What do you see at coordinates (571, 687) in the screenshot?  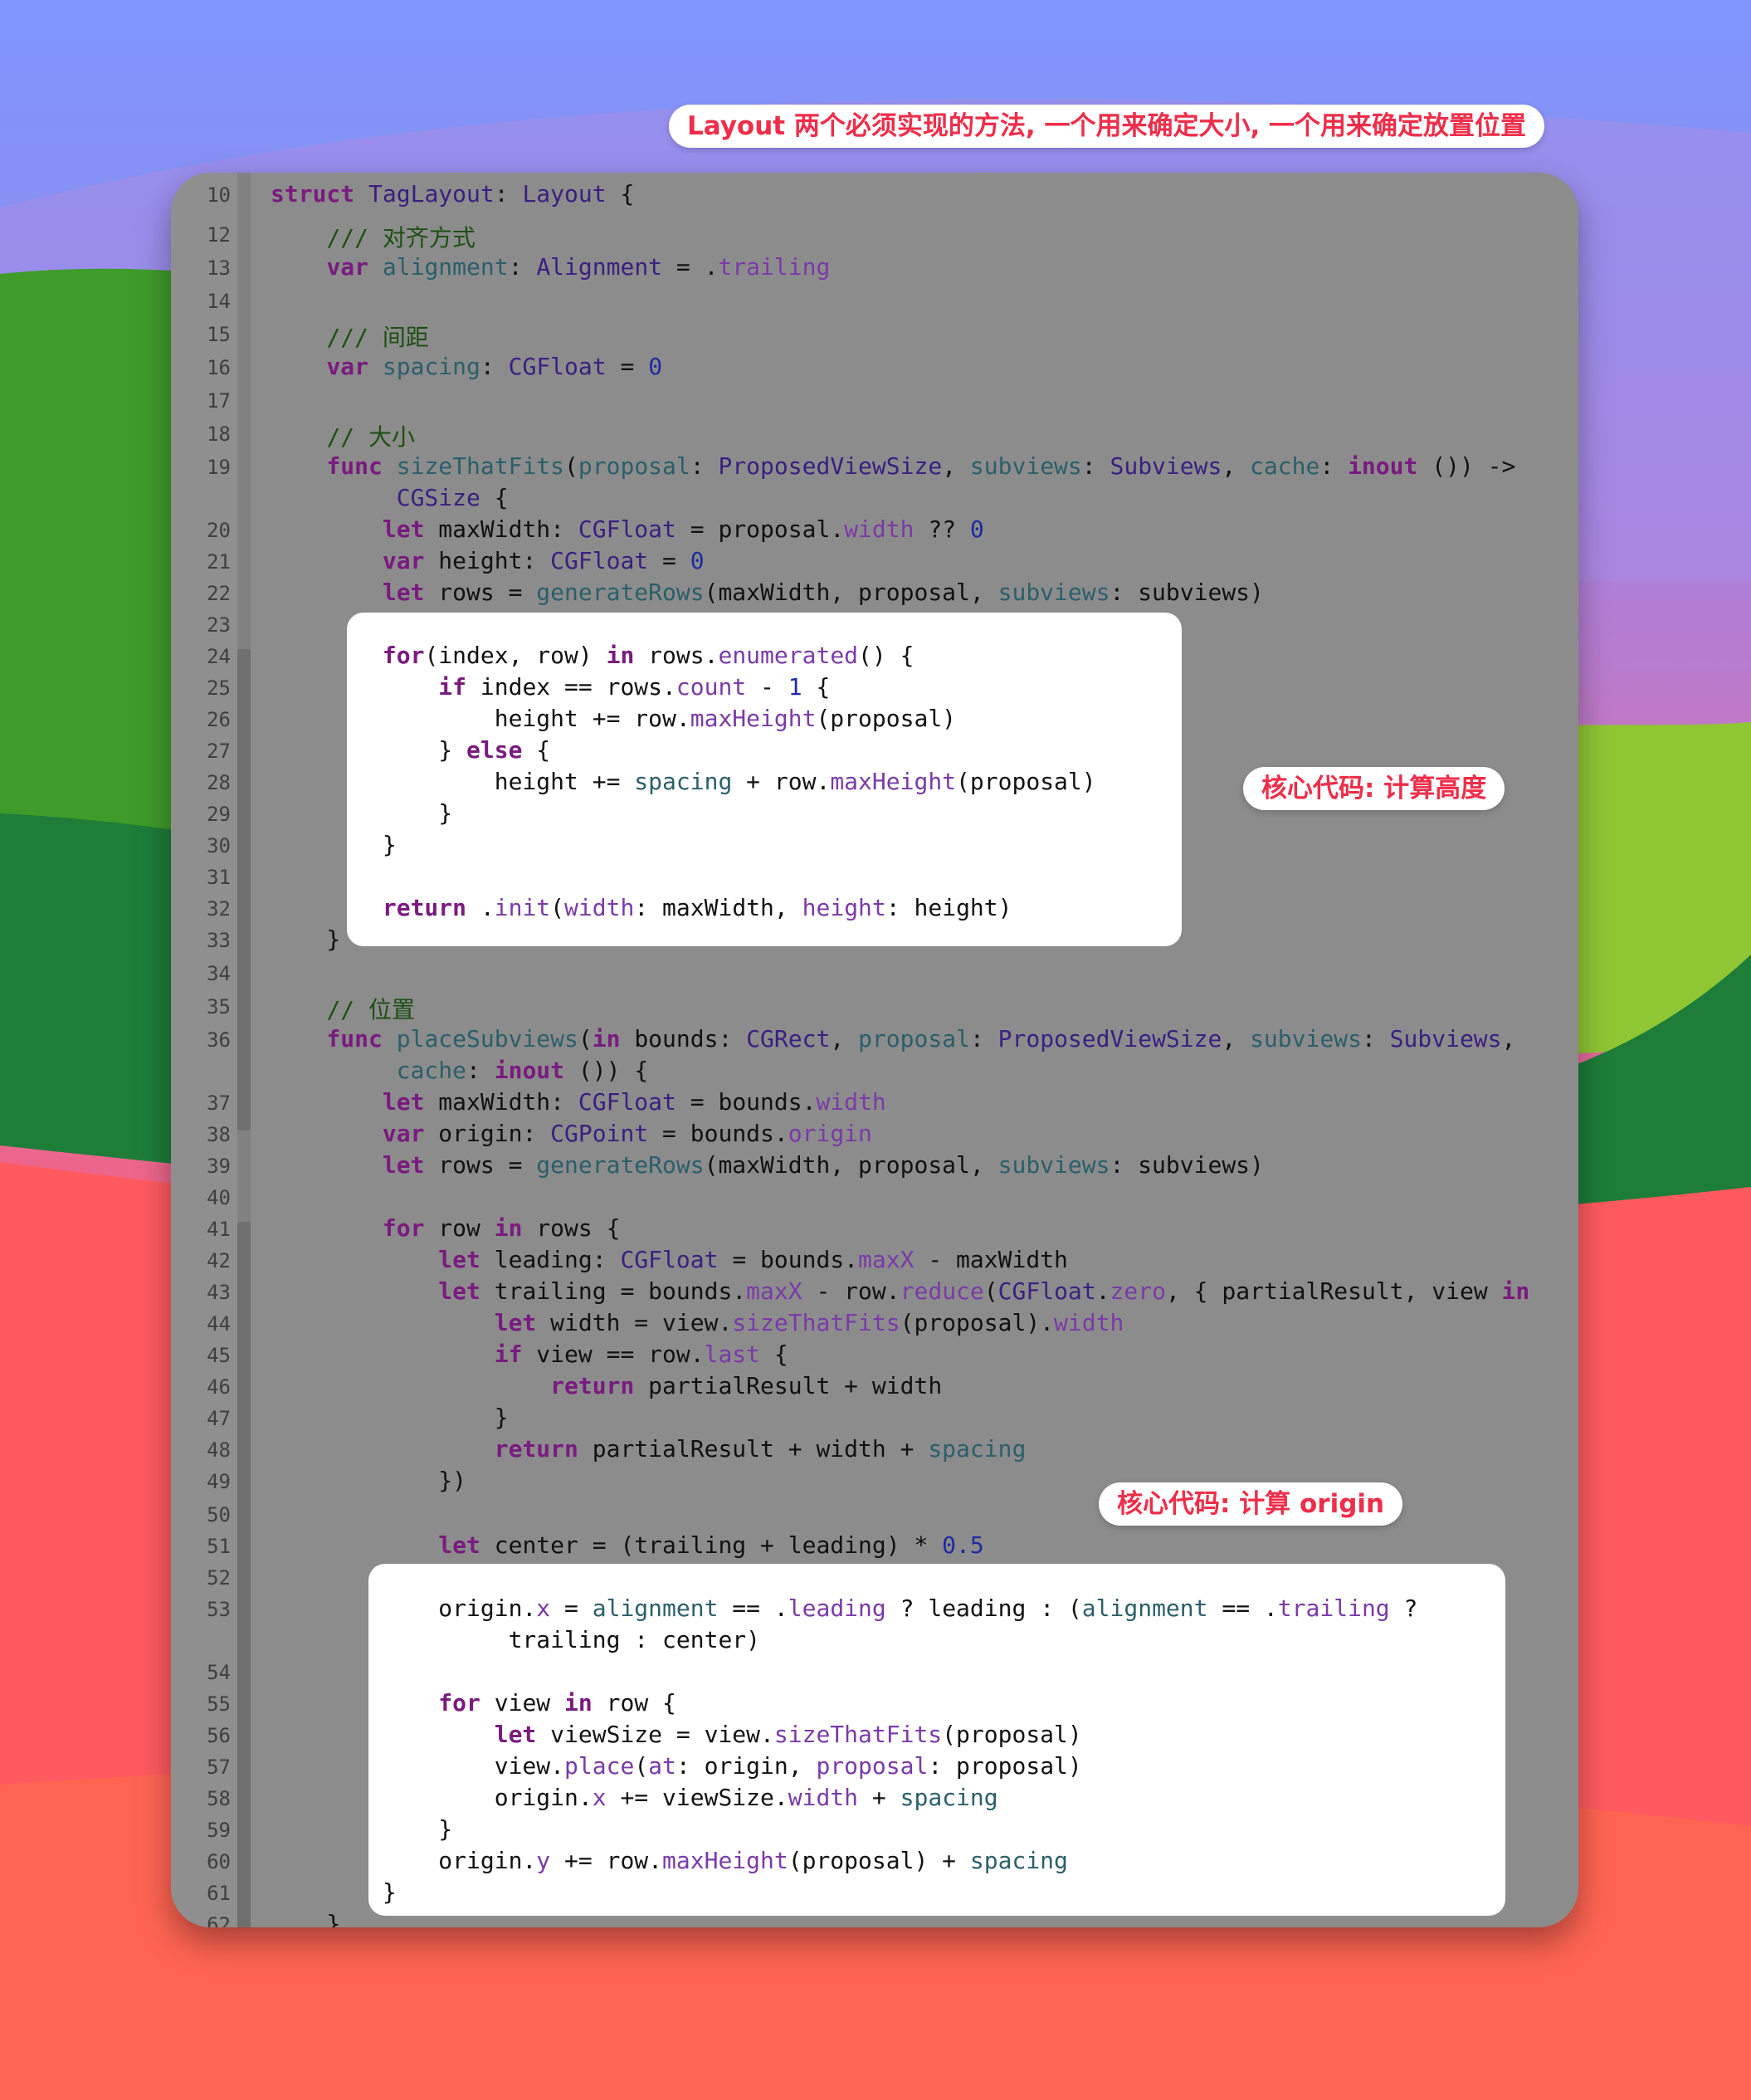 I see `code-token: index == rows.` at bounding box center [571, 687].